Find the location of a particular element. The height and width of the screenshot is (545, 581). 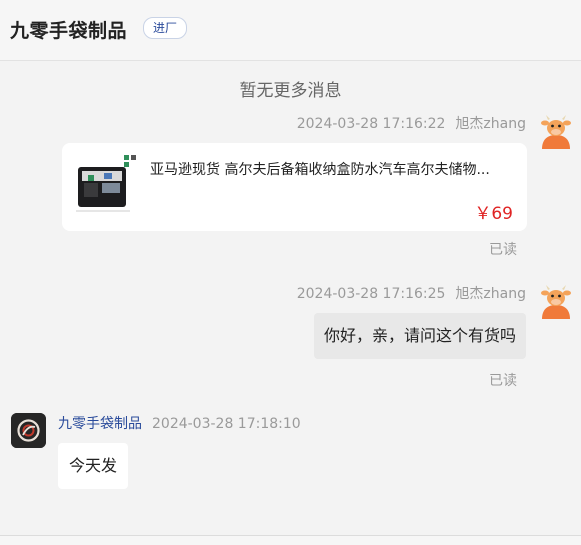

shop-logo-icon is located at coordinates (28, 430).